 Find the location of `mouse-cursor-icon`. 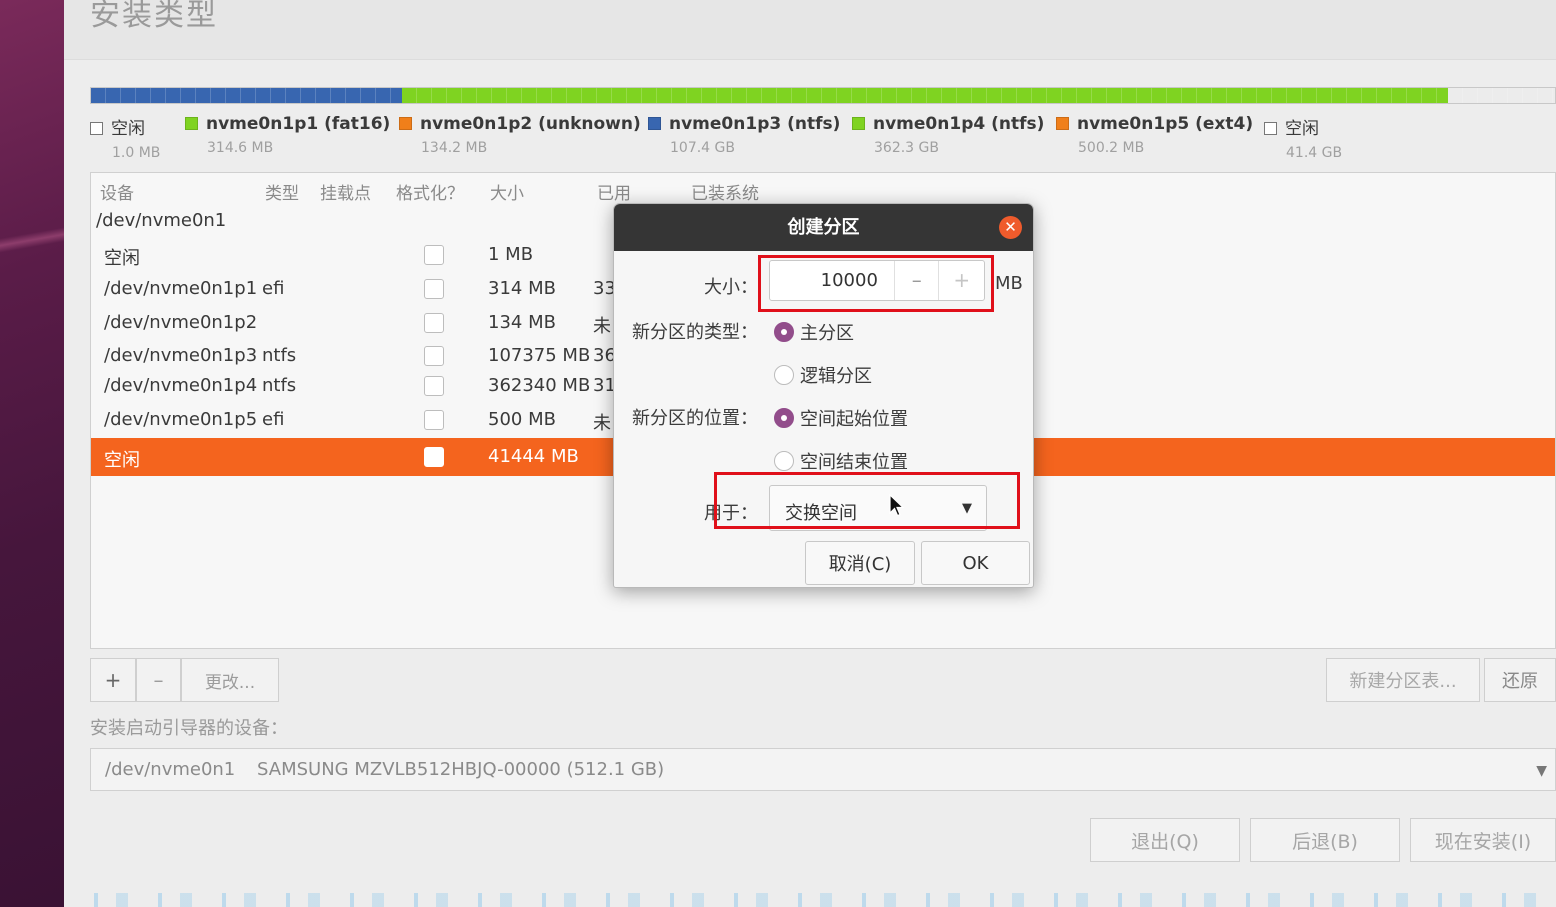

mouse-cursor-icon is located at coordinates (897, 505).